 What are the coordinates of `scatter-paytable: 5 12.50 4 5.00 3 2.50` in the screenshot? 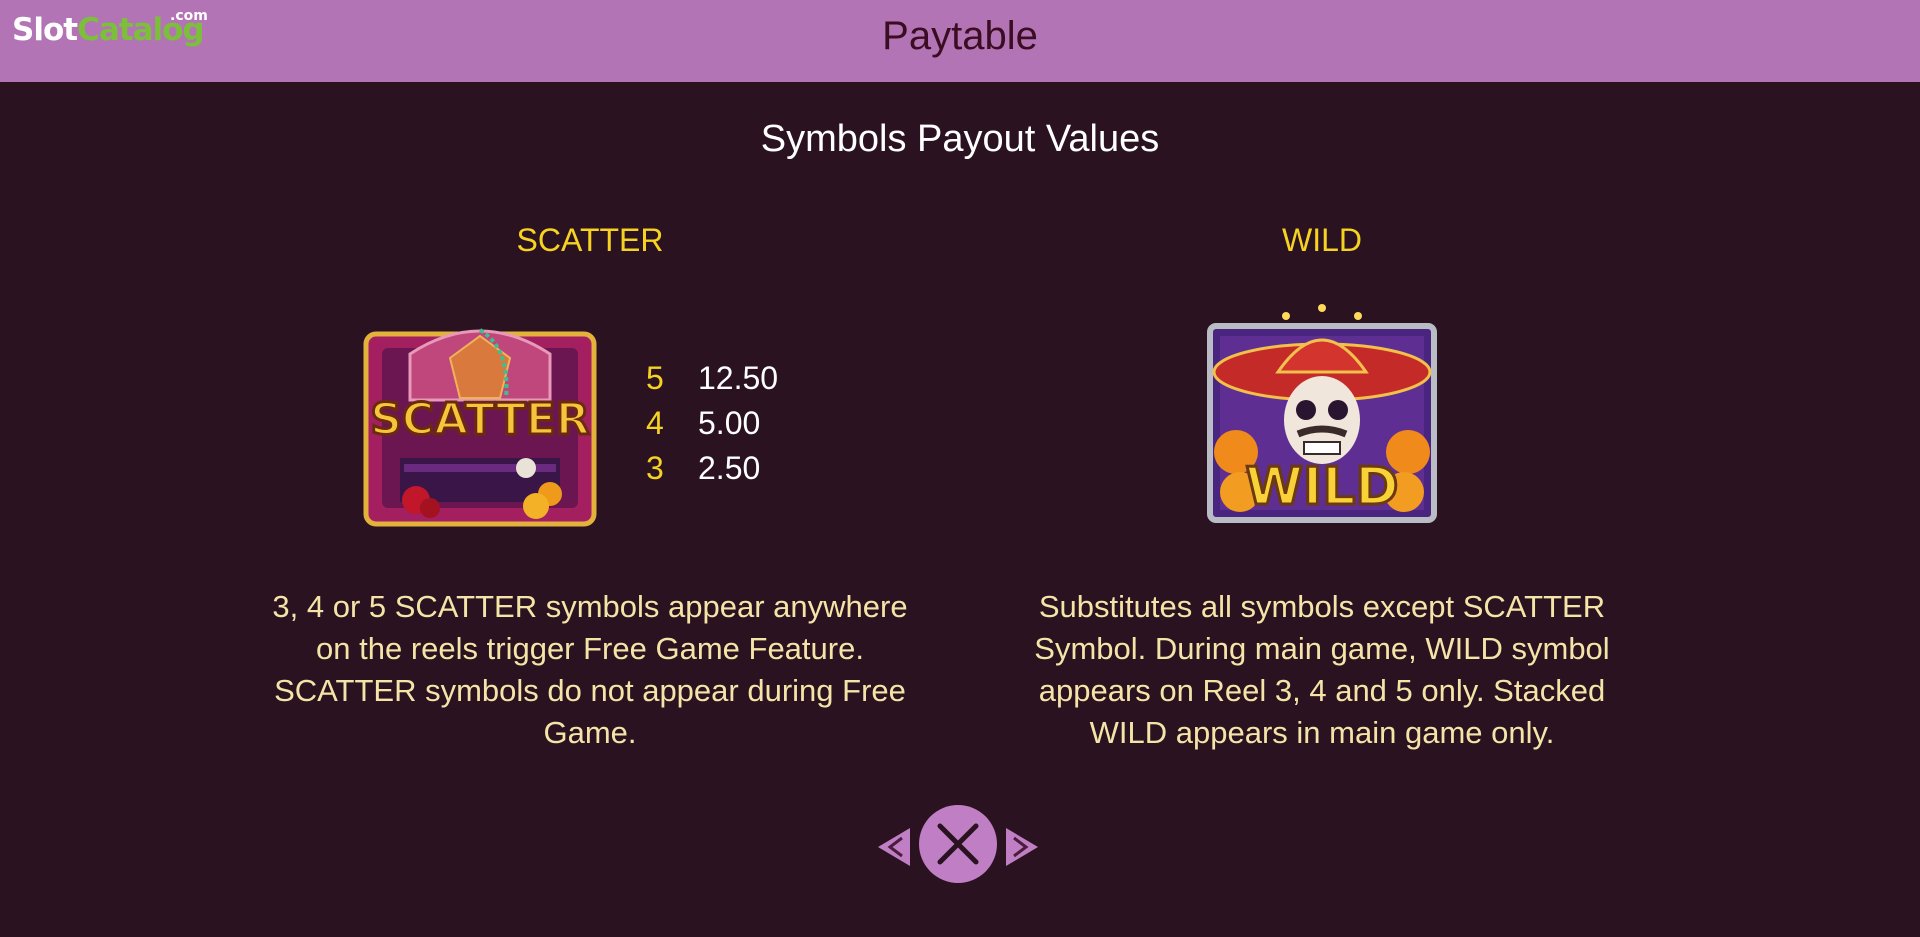 It's located at (712, 427).